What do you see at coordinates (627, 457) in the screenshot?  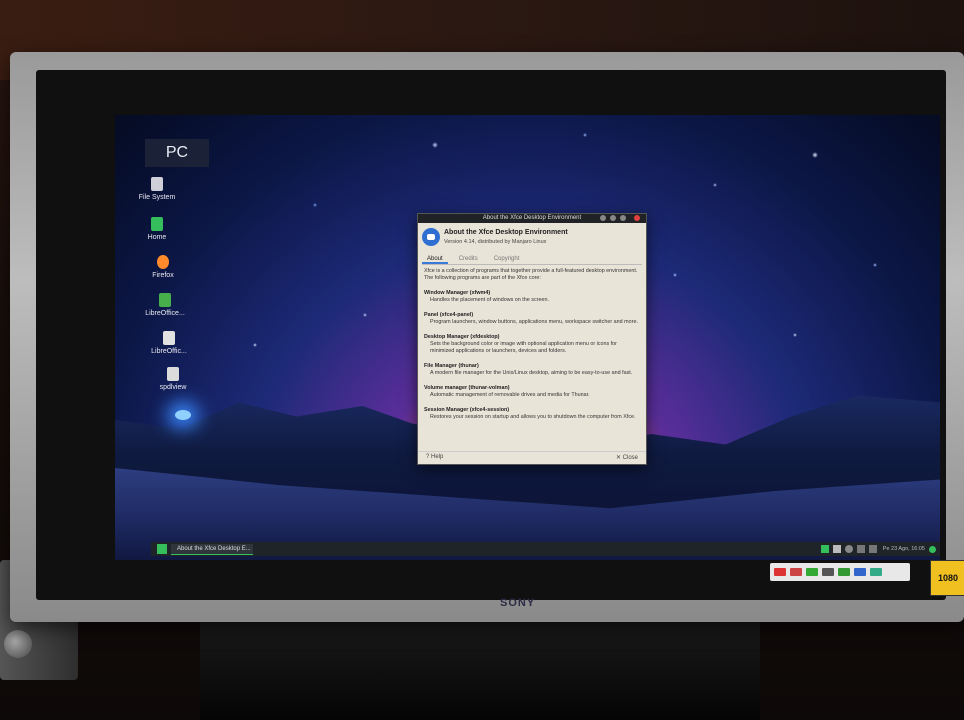 I see `close-button: ✕ Close` at bounding box center [627, 457].